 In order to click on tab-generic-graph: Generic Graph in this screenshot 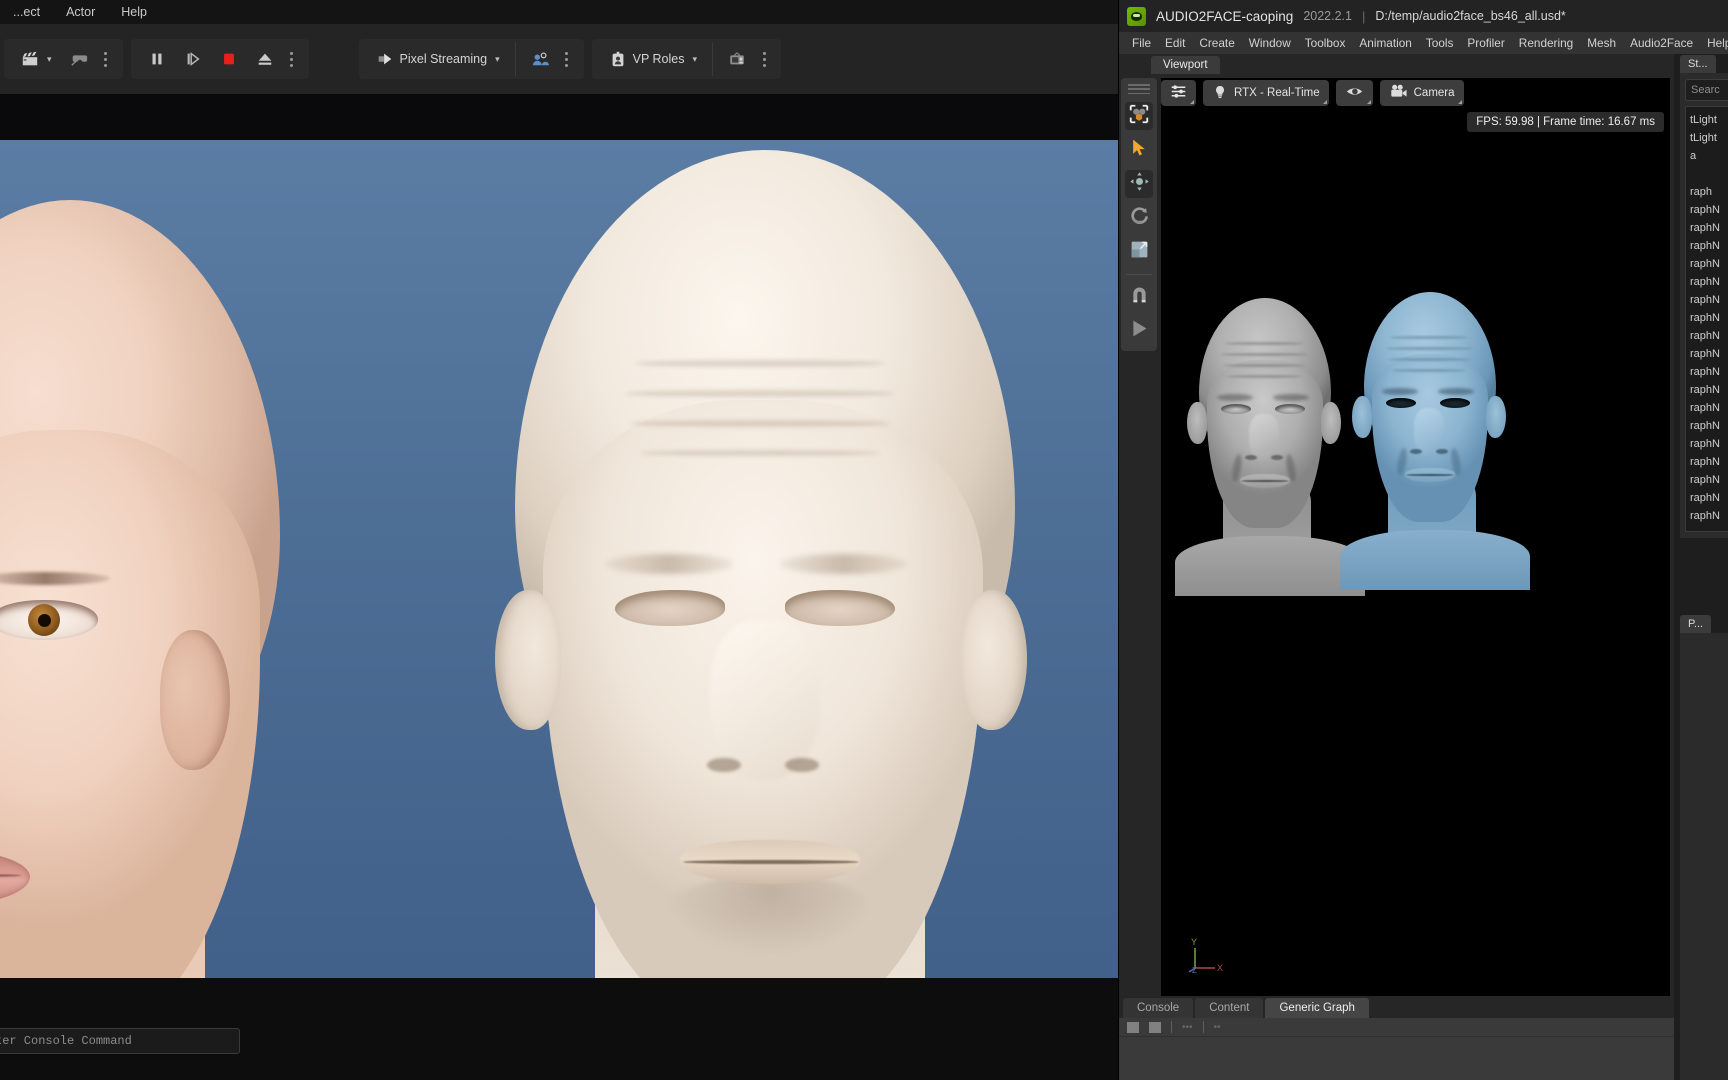, I will do `click(1317, 1008)`.